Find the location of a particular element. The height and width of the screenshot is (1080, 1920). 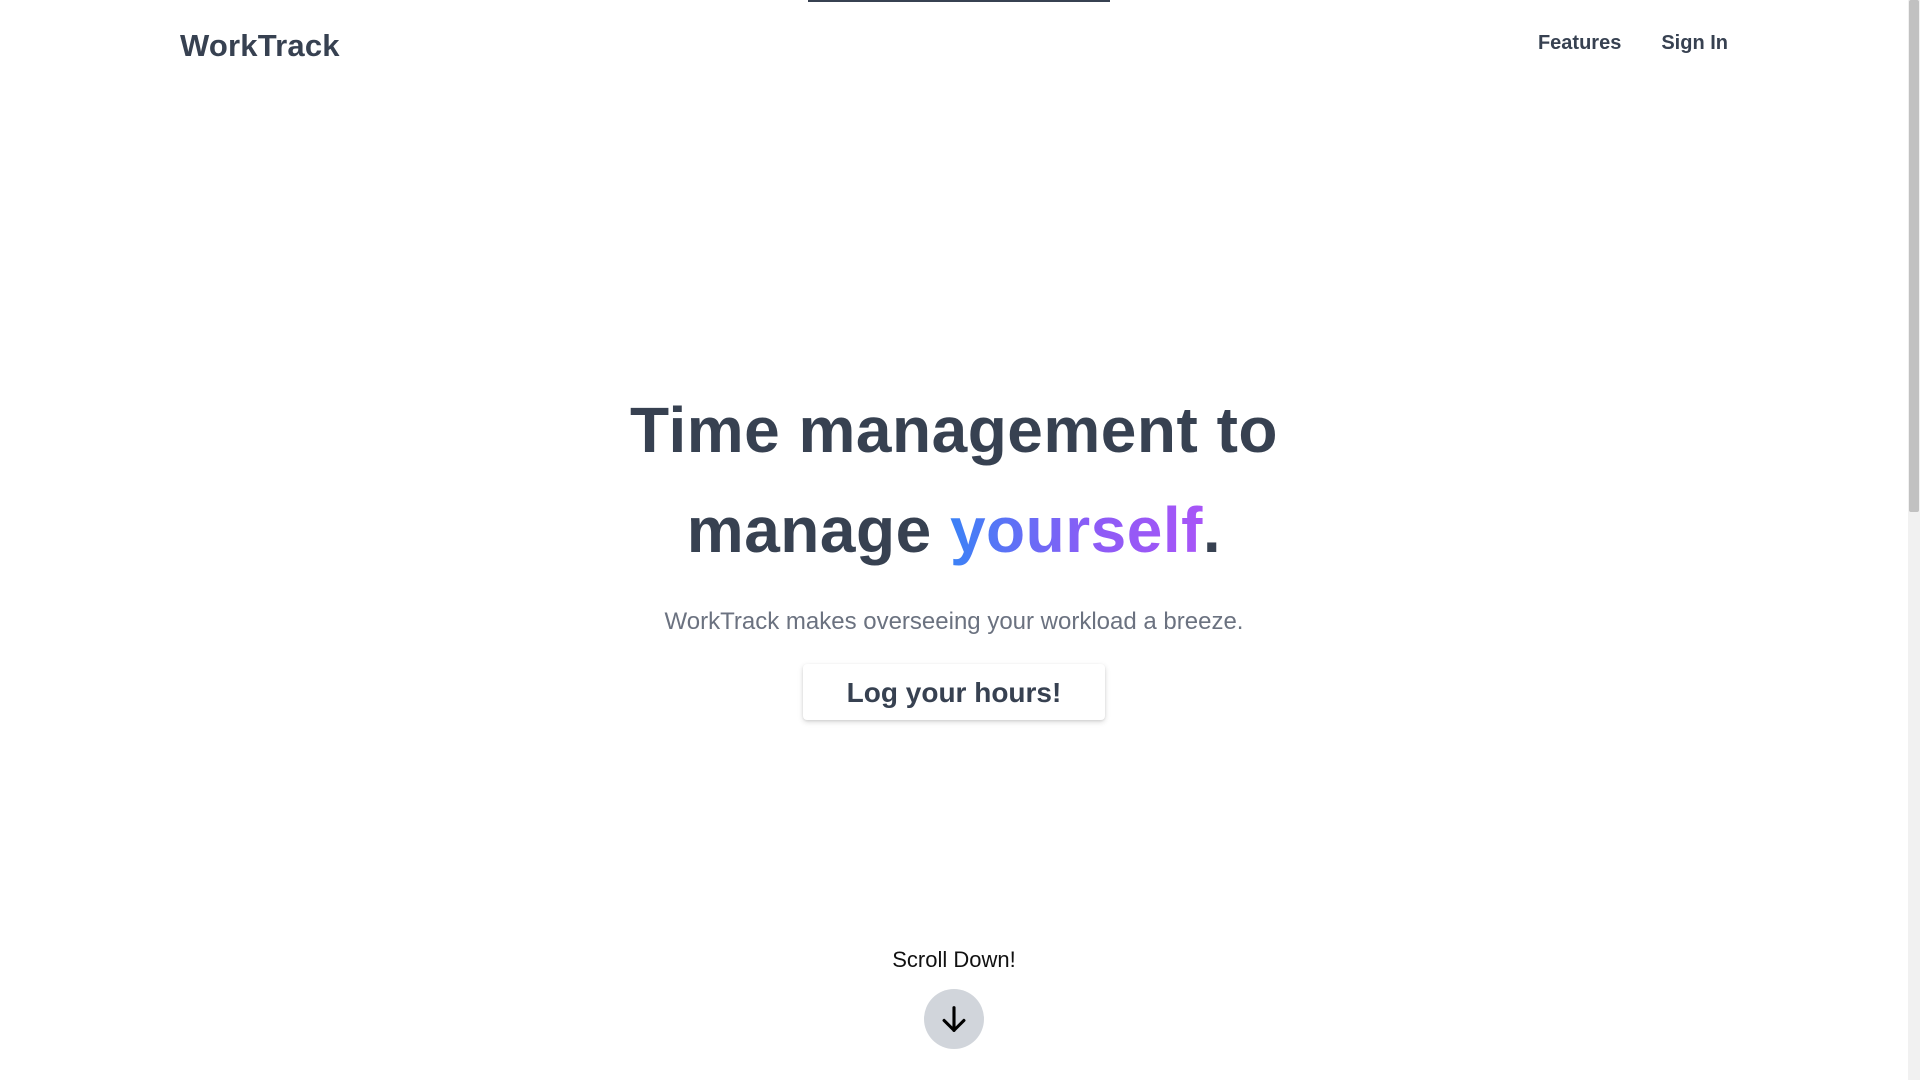

scroll-down-button is located at coordinates (954, 1019).